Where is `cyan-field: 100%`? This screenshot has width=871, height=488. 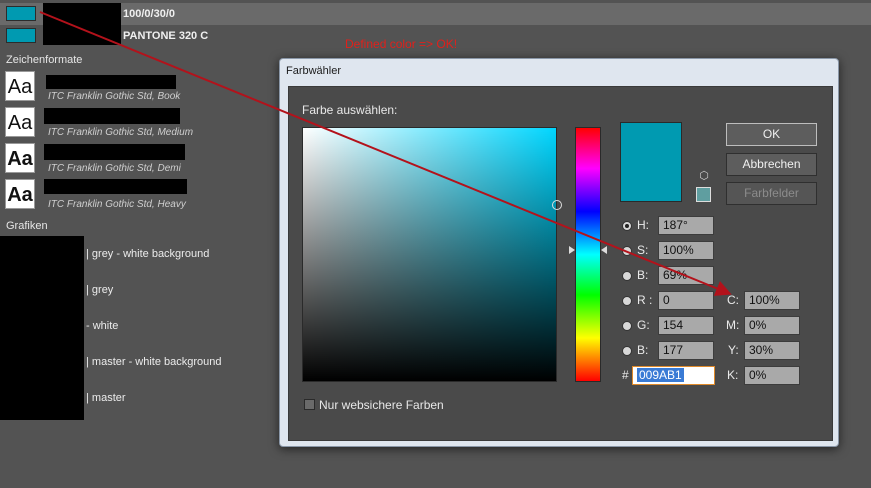 cyan-field: 100% is located at coordinates (772, 300).